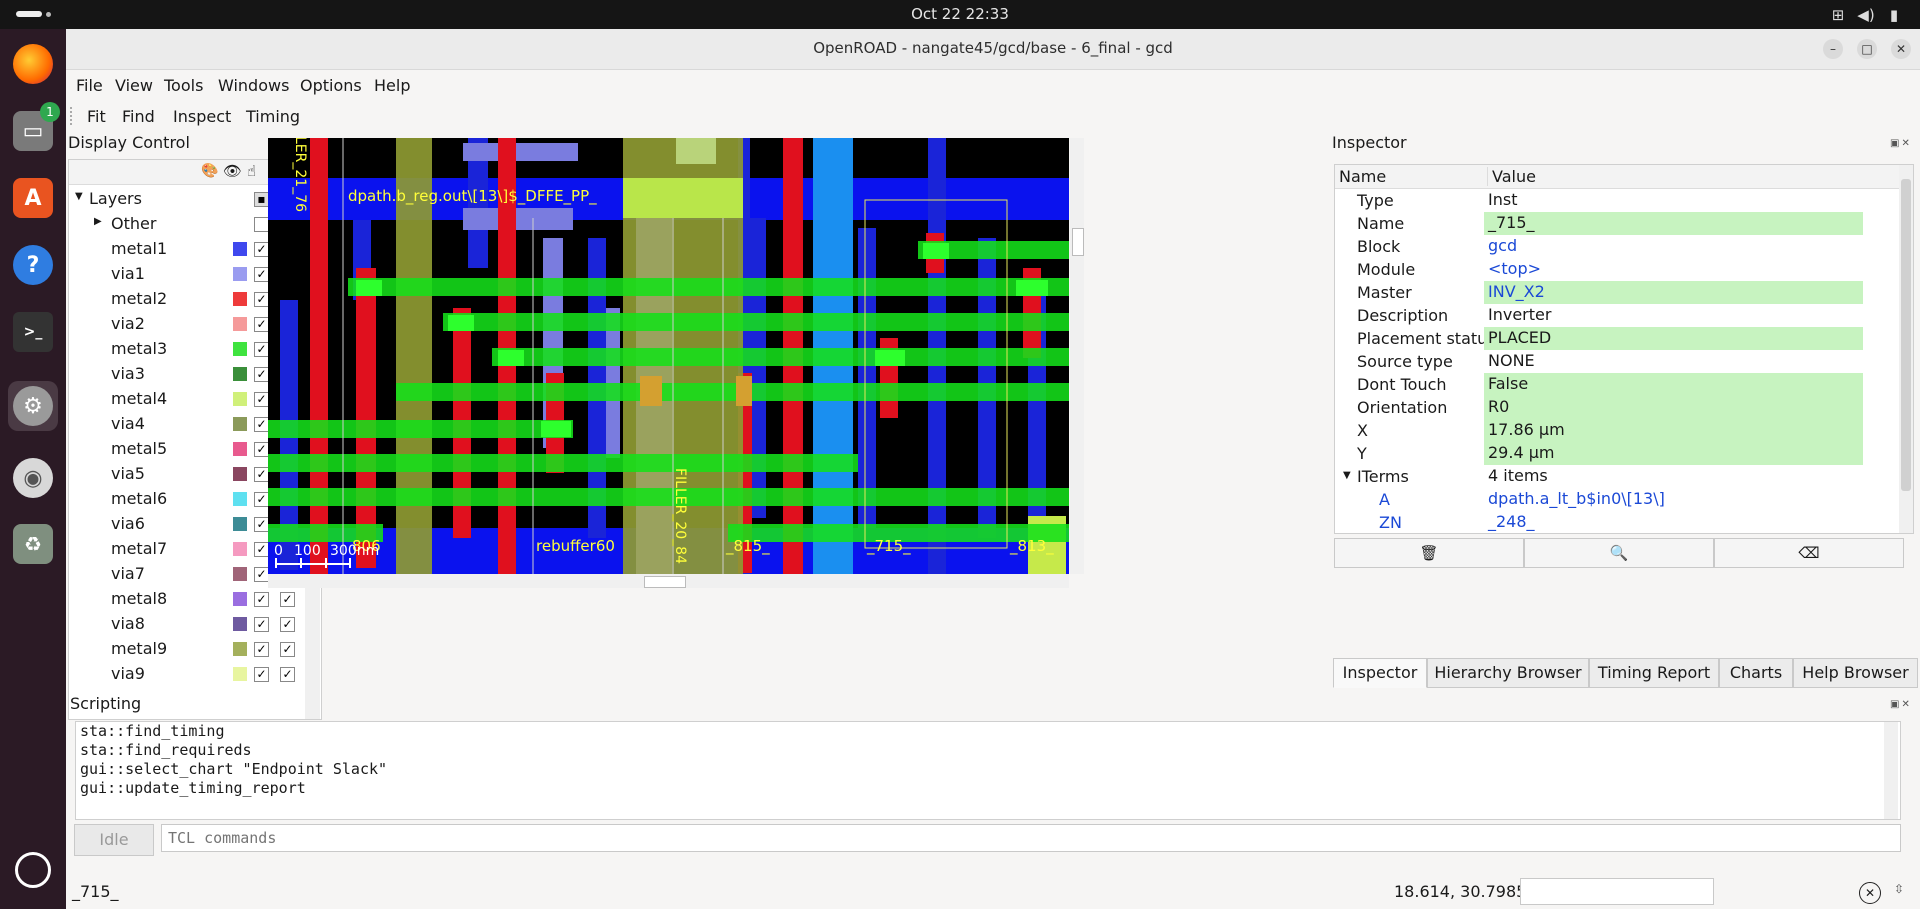  Describe the element at coordinates (1347, 475) in the screenshot. I see `collapse-arrow-icon: ▼` at that location.